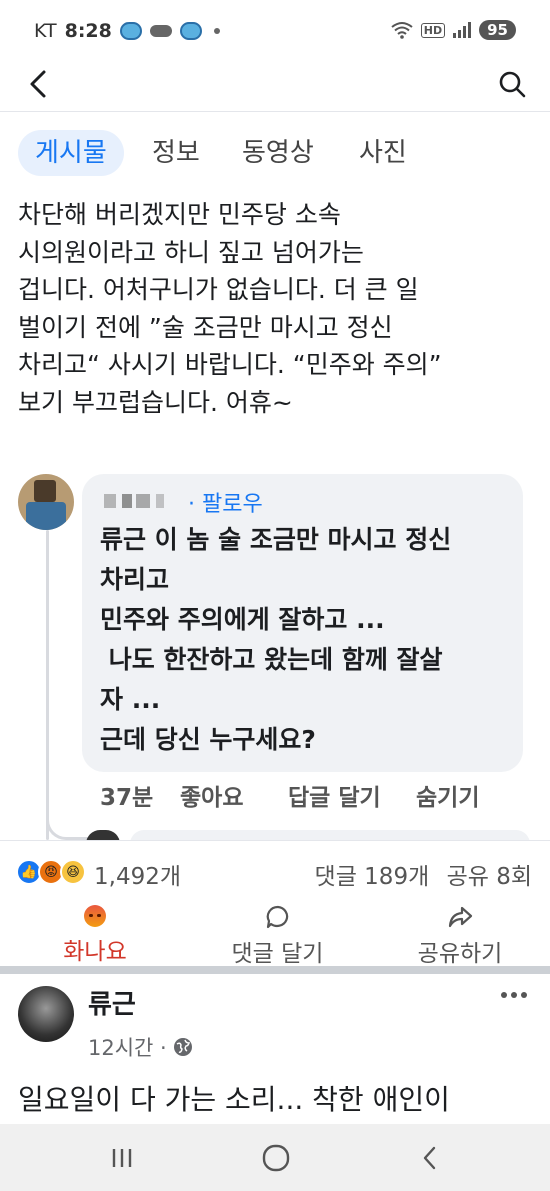 This screenshot has width=550, height=1191. I want to click on share-count: 공유 8회, so click(489, 877).